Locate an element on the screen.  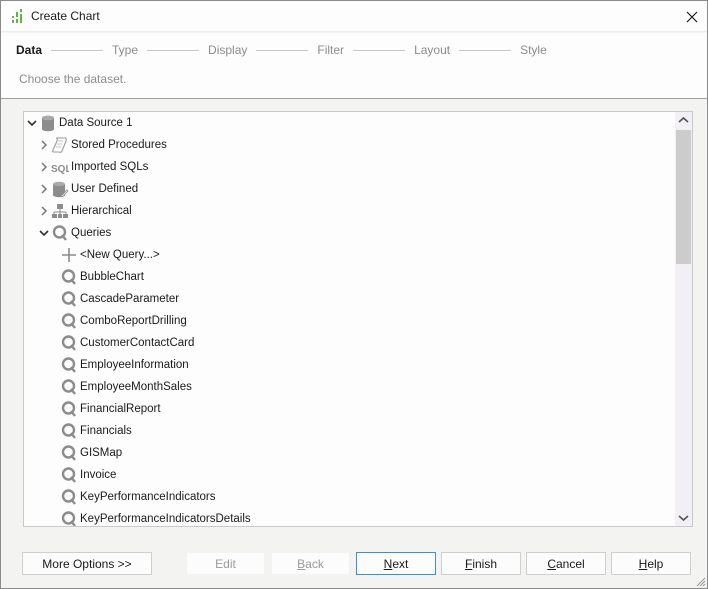
tree-node-query: EmployeeInformation is located at coordinates (124, 365).